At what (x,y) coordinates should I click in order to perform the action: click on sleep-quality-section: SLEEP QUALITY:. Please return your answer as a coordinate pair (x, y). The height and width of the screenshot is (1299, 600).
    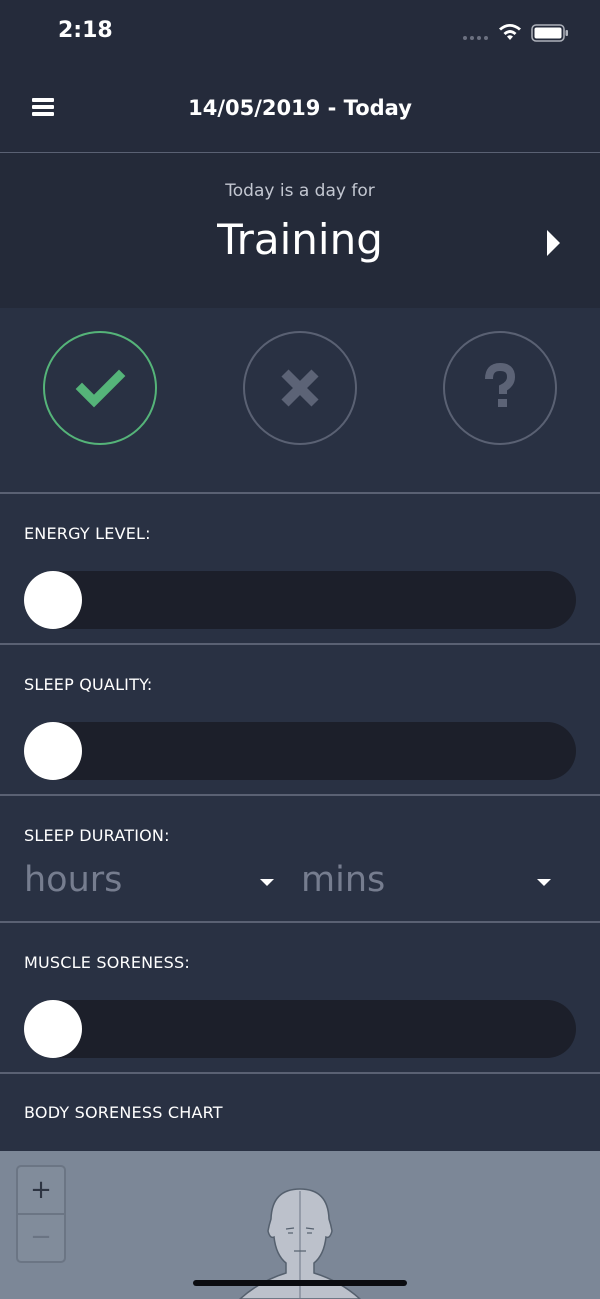
    Looking at the image, I should click on (300, 720).